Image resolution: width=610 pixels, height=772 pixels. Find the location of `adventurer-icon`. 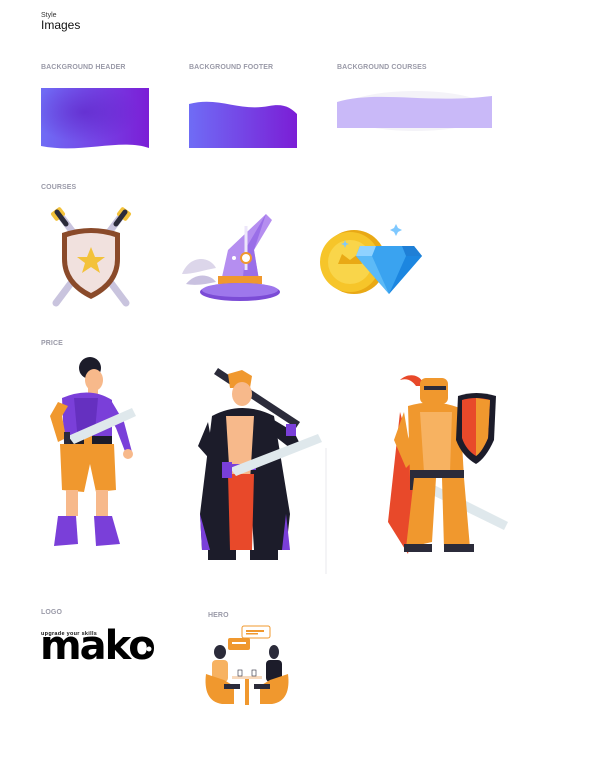

adventurer-icon is located at coordinates (93, 451).